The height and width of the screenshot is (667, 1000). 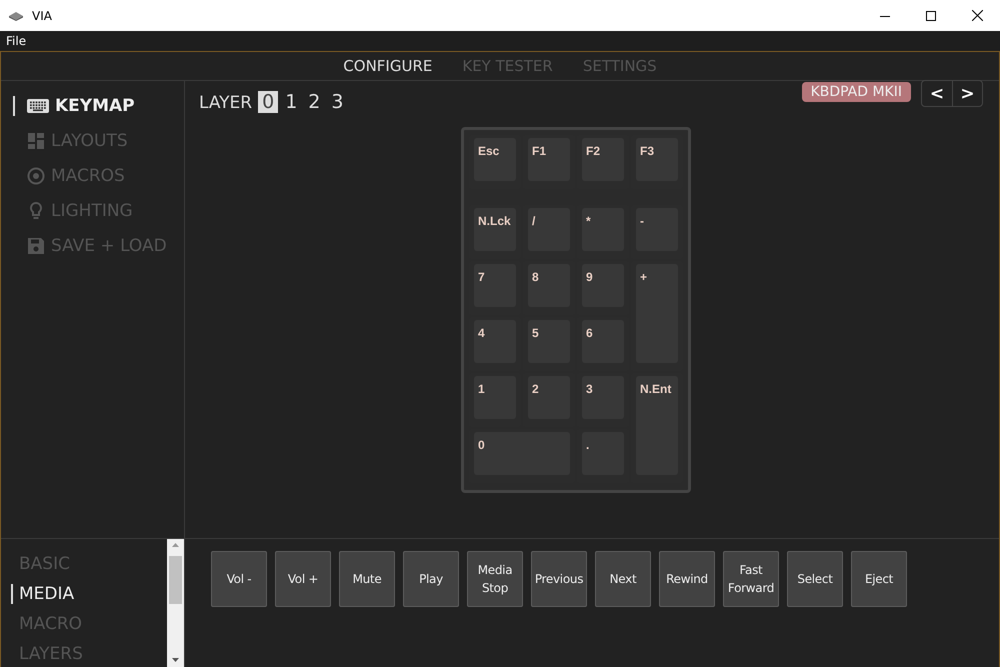 What do you see at coordinates (495, 159) in the screenshot?
I see `keycap: Esc` at bounding box center [495, 159].